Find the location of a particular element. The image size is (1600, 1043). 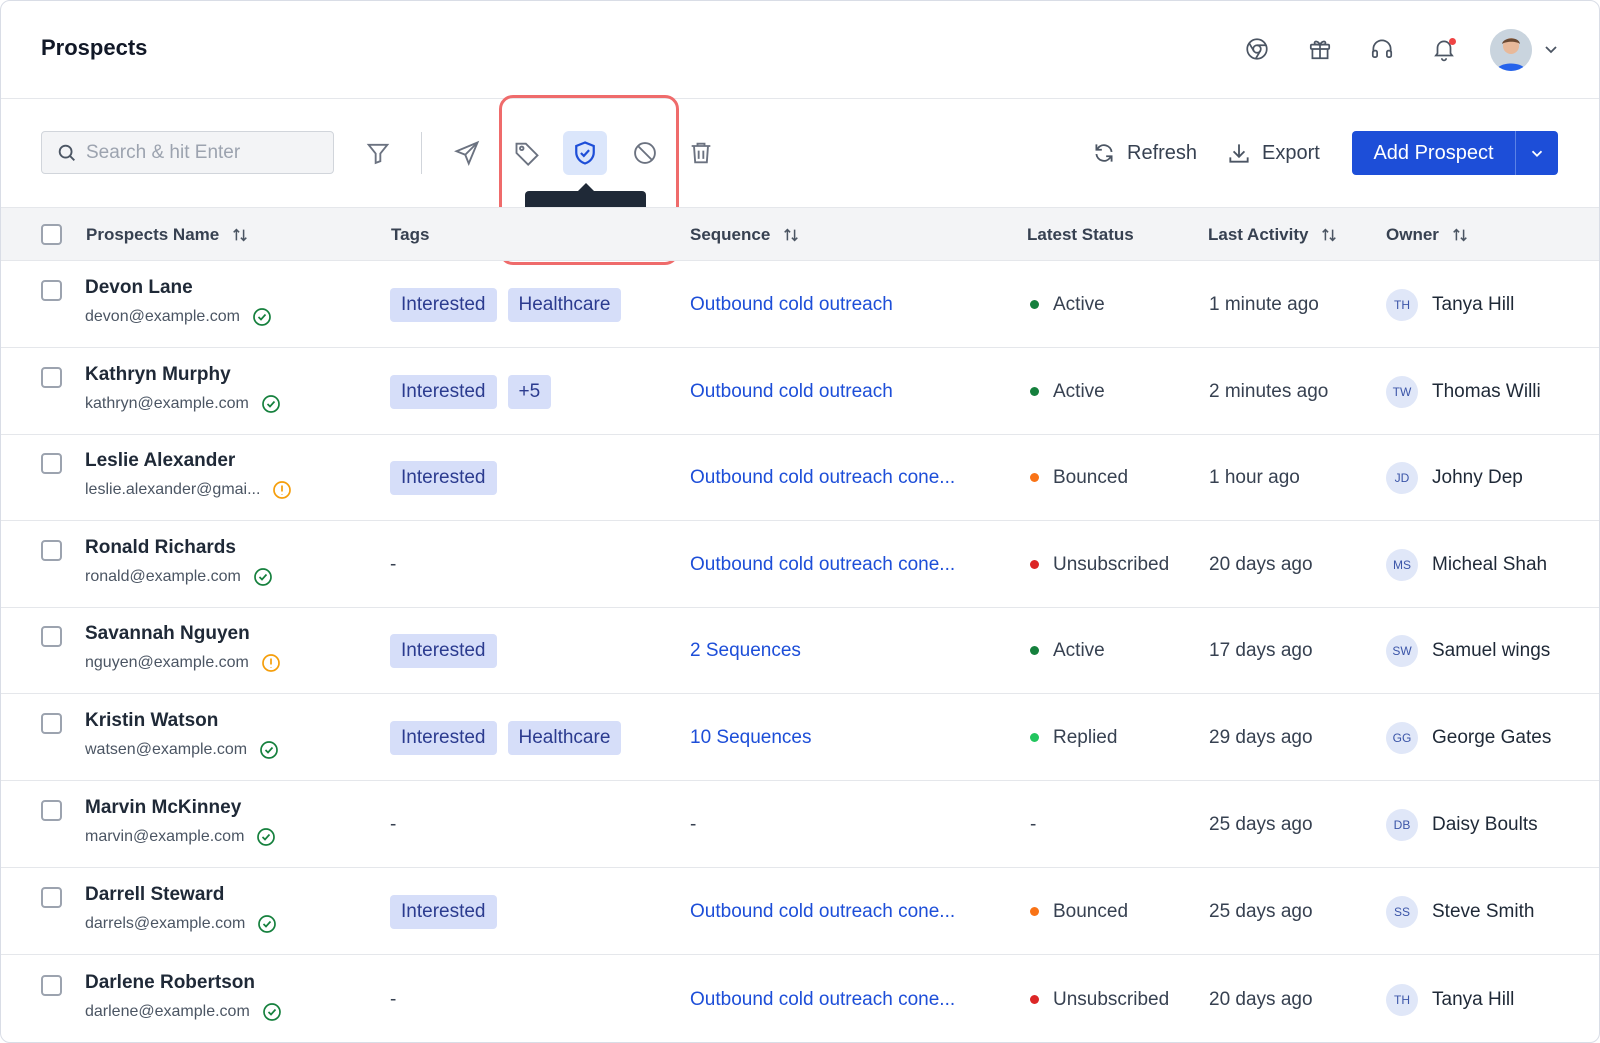

bell-icon is located at coordinates (1444, 49).